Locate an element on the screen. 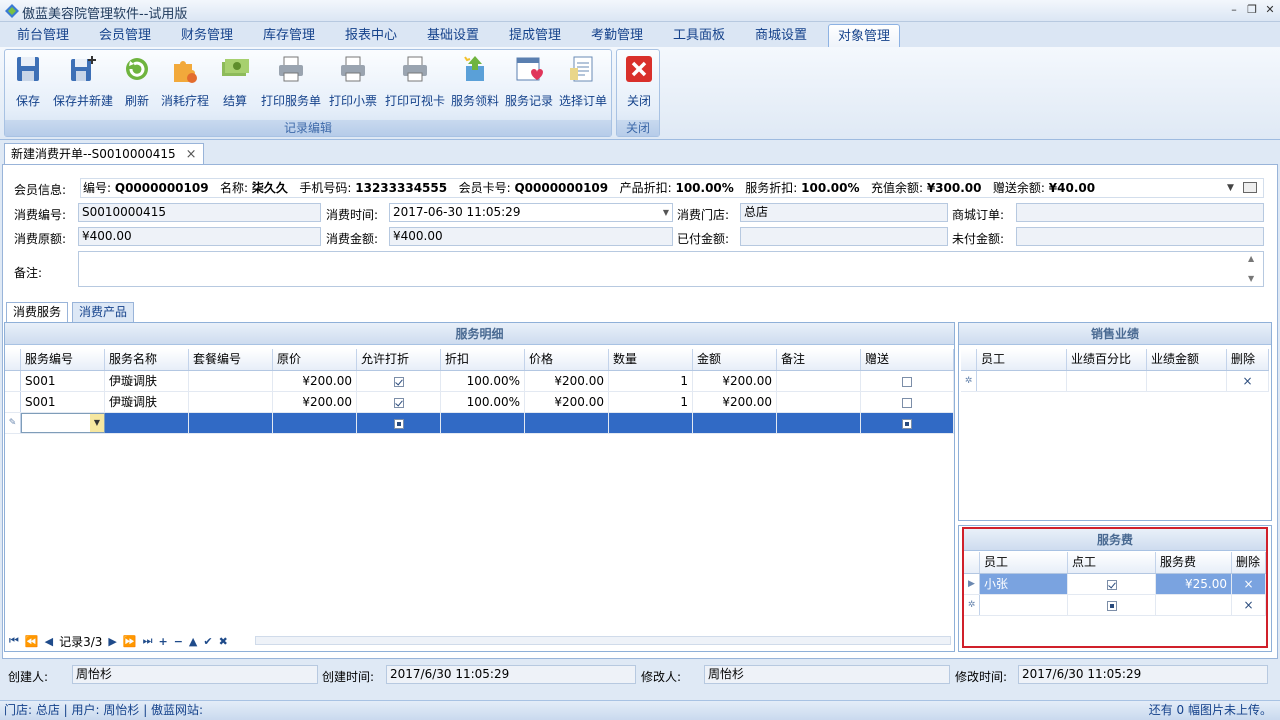  tab-basic-settings: 基础设置 is located at coordinates (453, 35).